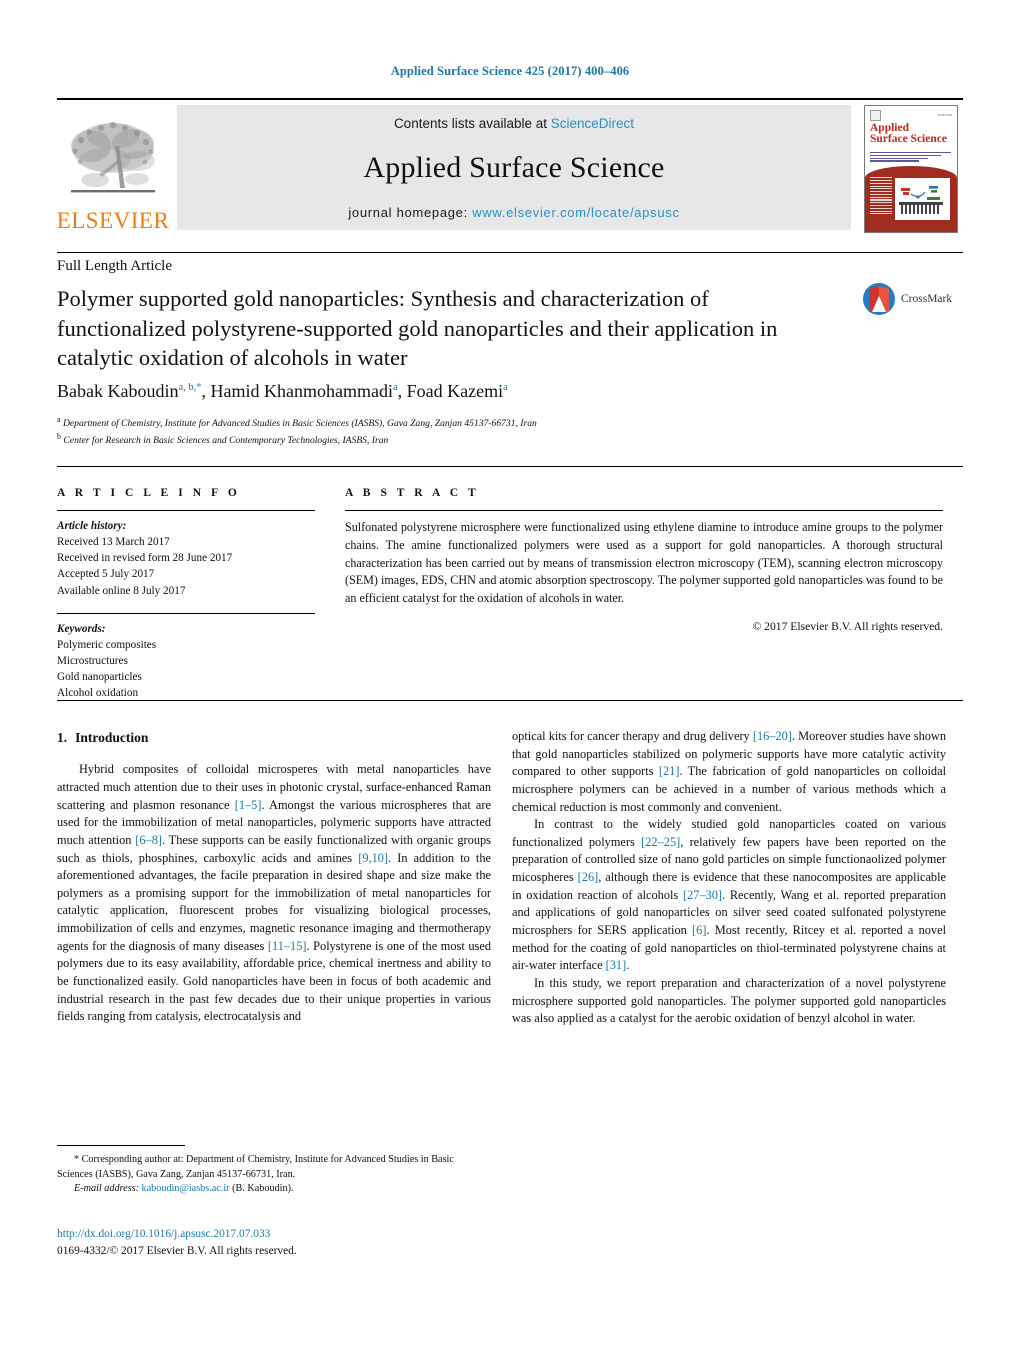  I want to click on affiliation-mark-a: a, so click(59, 419).